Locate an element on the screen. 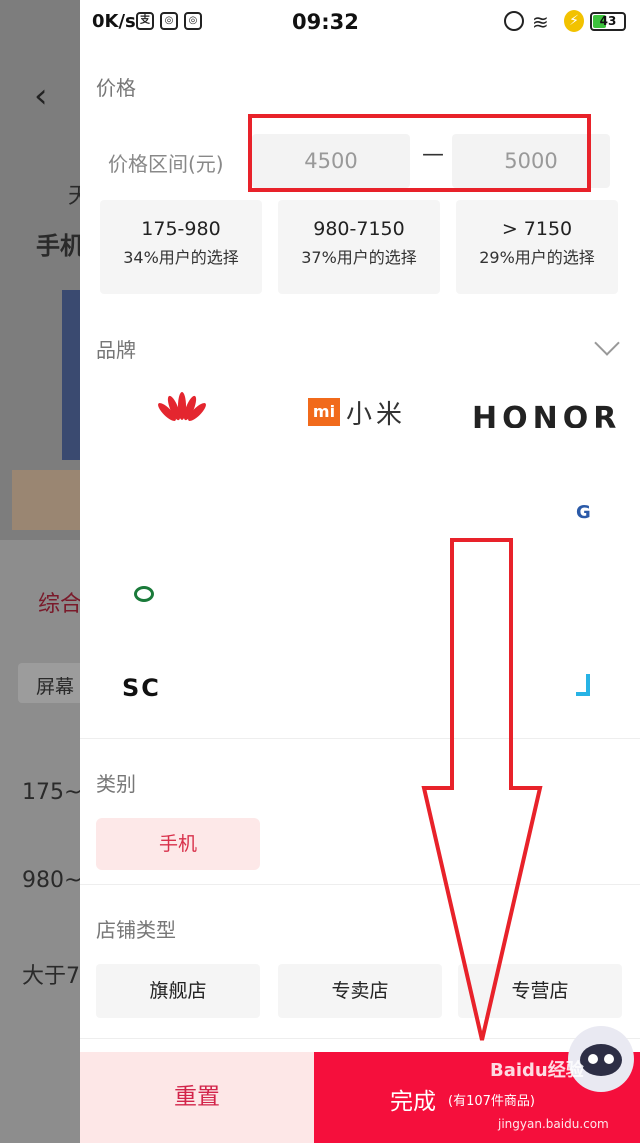  annotation-arrow-shape is located at coordinates (482, 789).